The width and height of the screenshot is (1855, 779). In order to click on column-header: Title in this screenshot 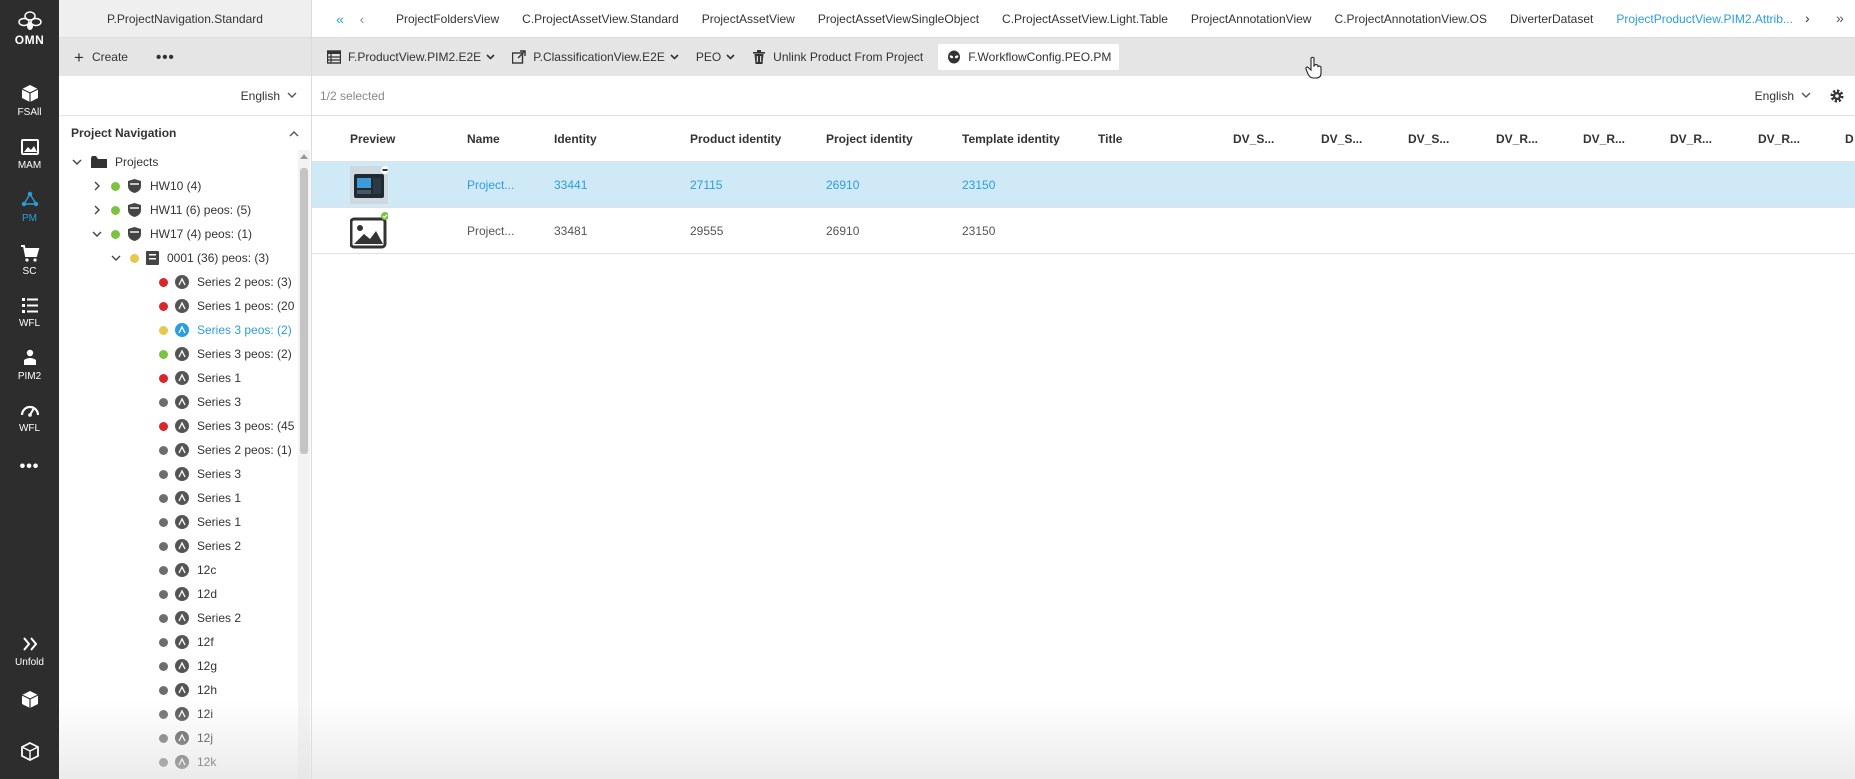, I will do `click(1110, 139)`.